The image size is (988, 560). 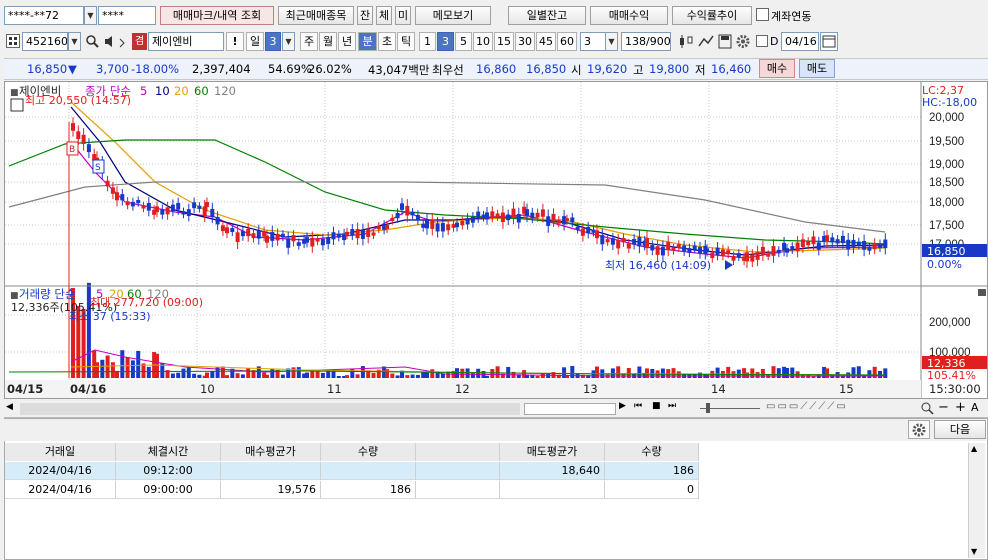 What do you see at coordinates (777, 68) in the screenshot?
I see `buy-button: 매수` at bounding box center [777, 68].